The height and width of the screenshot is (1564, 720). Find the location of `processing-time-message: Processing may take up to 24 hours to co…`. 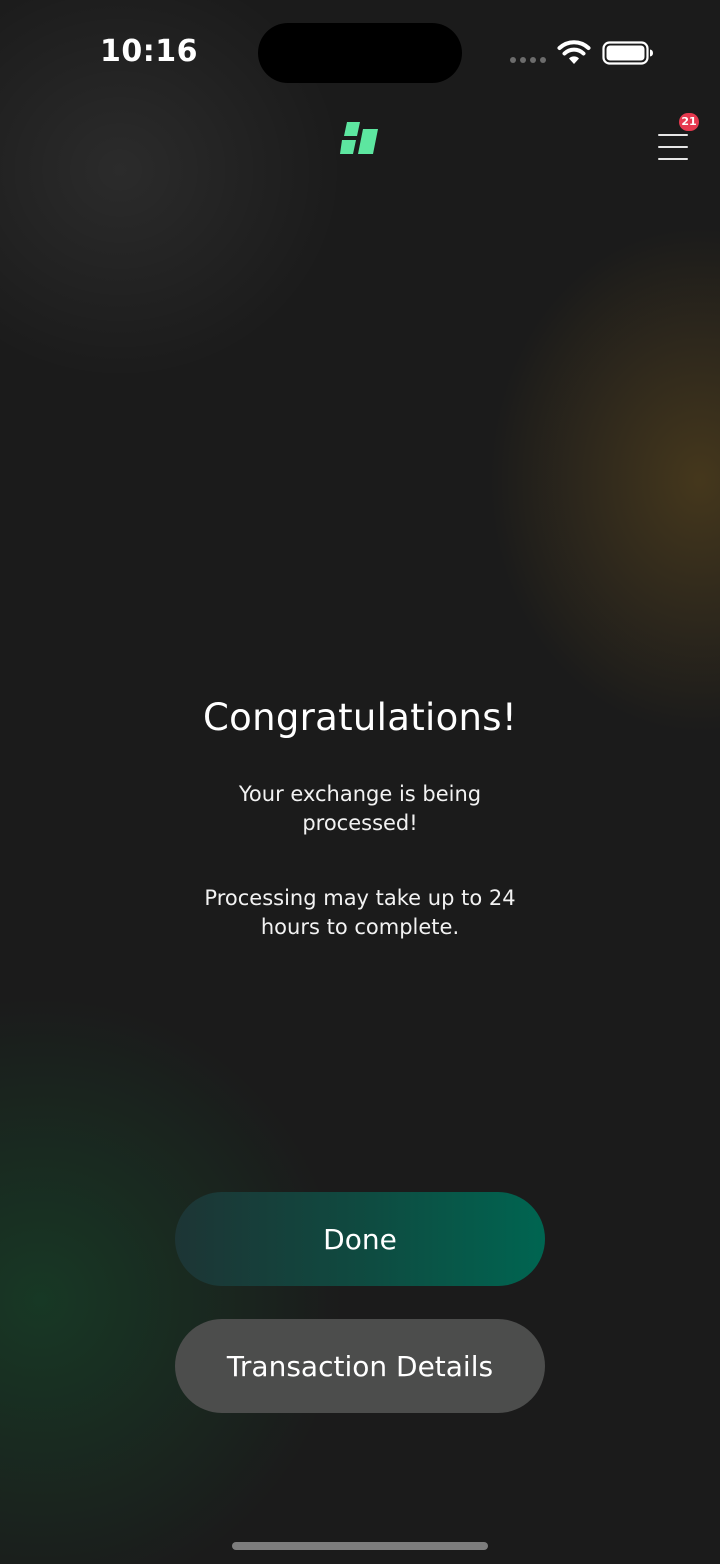

processing-time-message: Processing may take up to 24 hours to co… is located at coordinates (360, 912).